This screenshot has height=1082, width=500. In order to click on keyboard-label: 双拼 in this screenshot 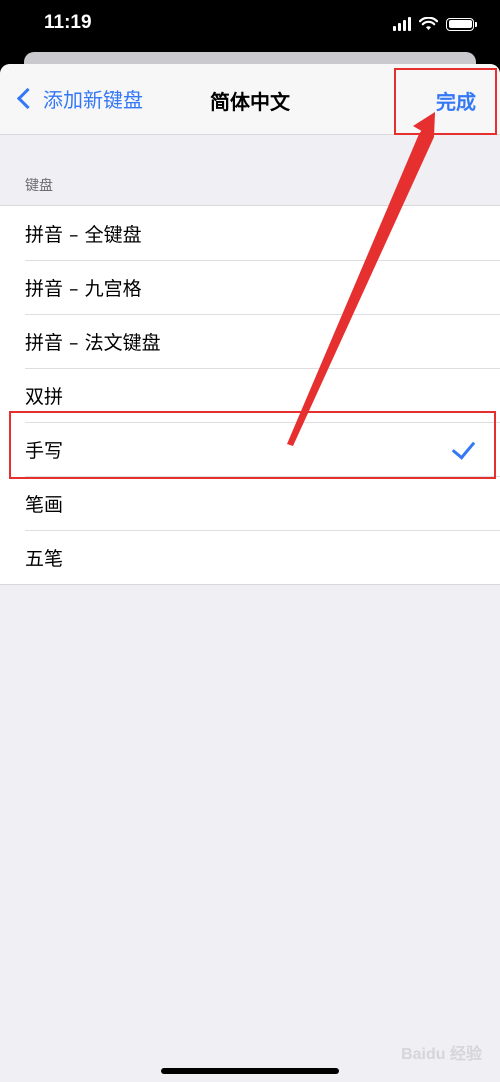, I will do `click(44, 396)`.